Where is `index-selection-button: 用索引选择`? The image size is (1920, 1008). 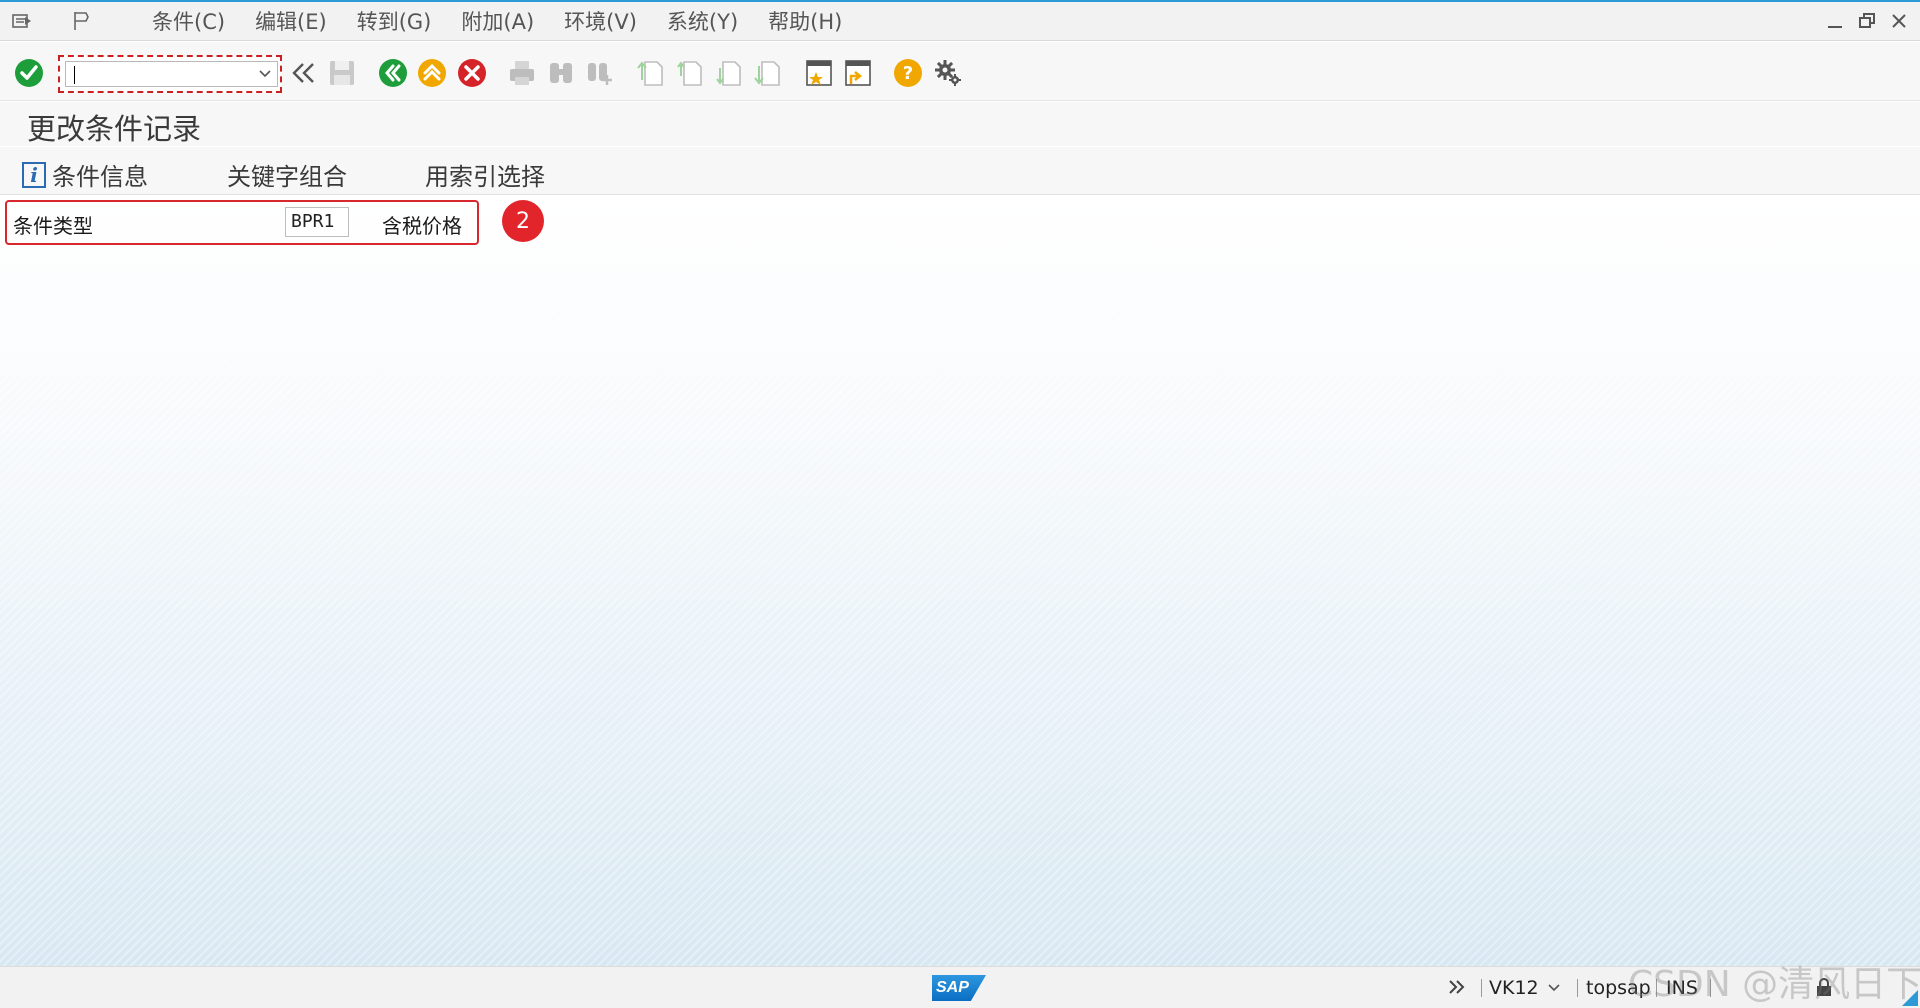 index-selection-button: 用索引选择 is located at coordinates (485, 174).